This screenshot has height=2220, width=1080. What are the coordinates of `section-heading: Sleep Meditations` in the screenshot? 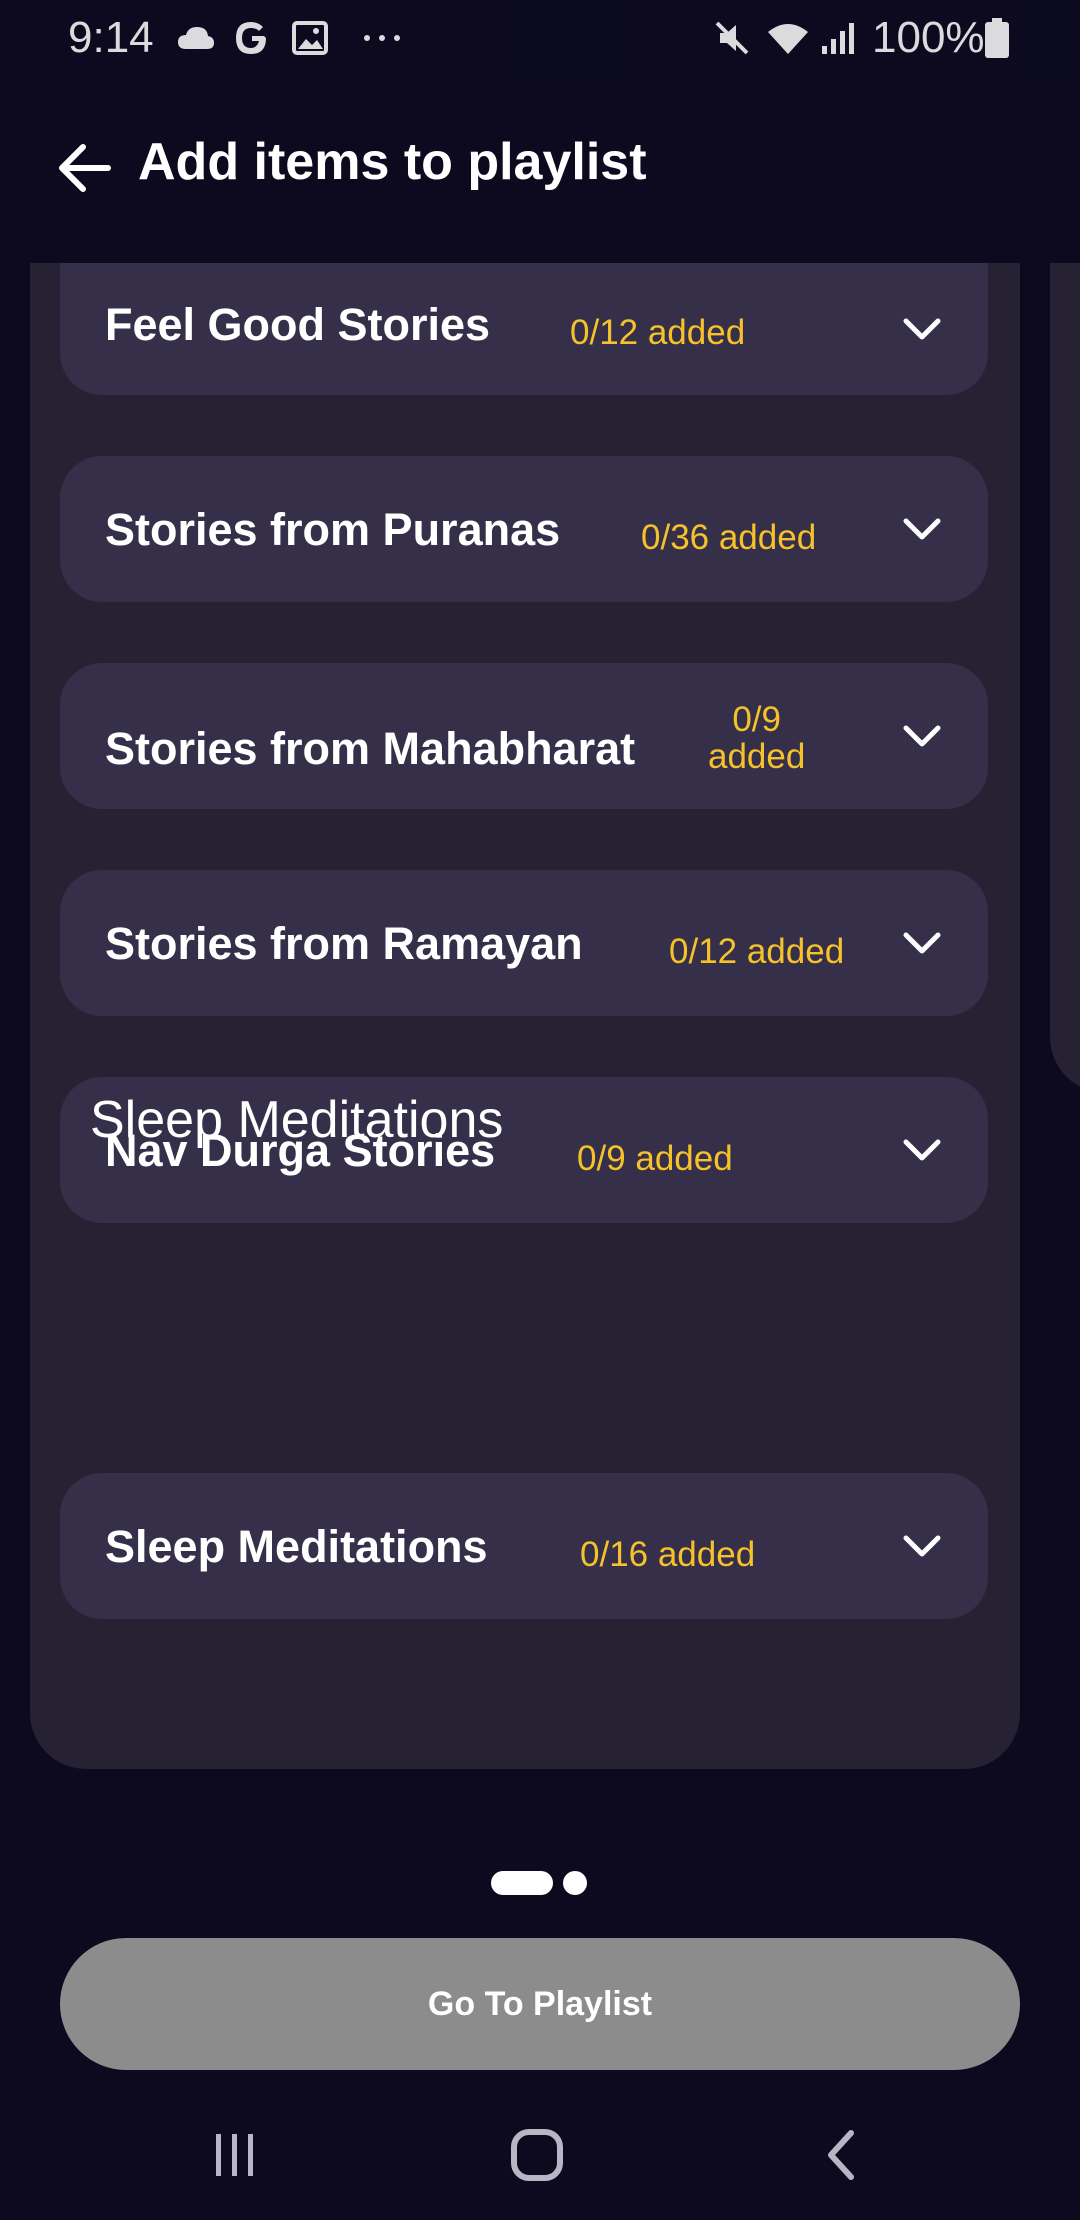 It's located at (297, 1120).